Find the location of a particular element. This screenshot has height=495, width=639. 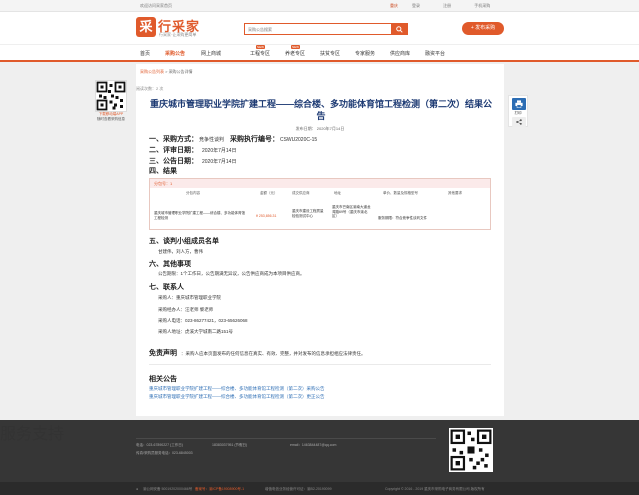

publish-button: + 发布采购 is located at coordinates (483, 28).